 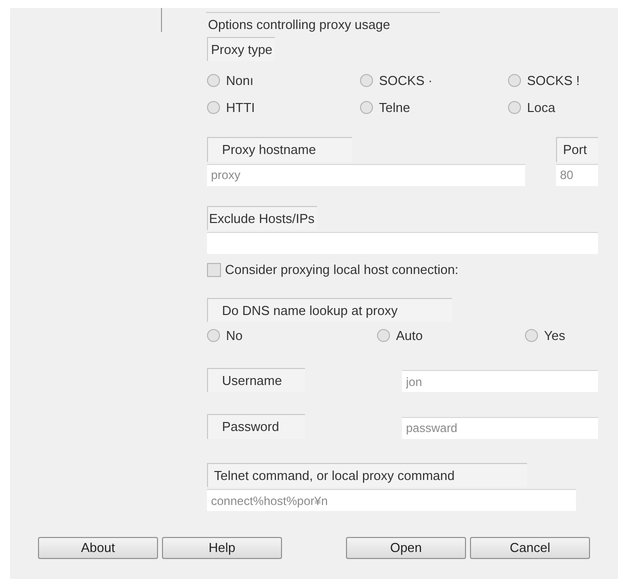 I want to click on field-label: Proxy type, so click(x=241, y=48).